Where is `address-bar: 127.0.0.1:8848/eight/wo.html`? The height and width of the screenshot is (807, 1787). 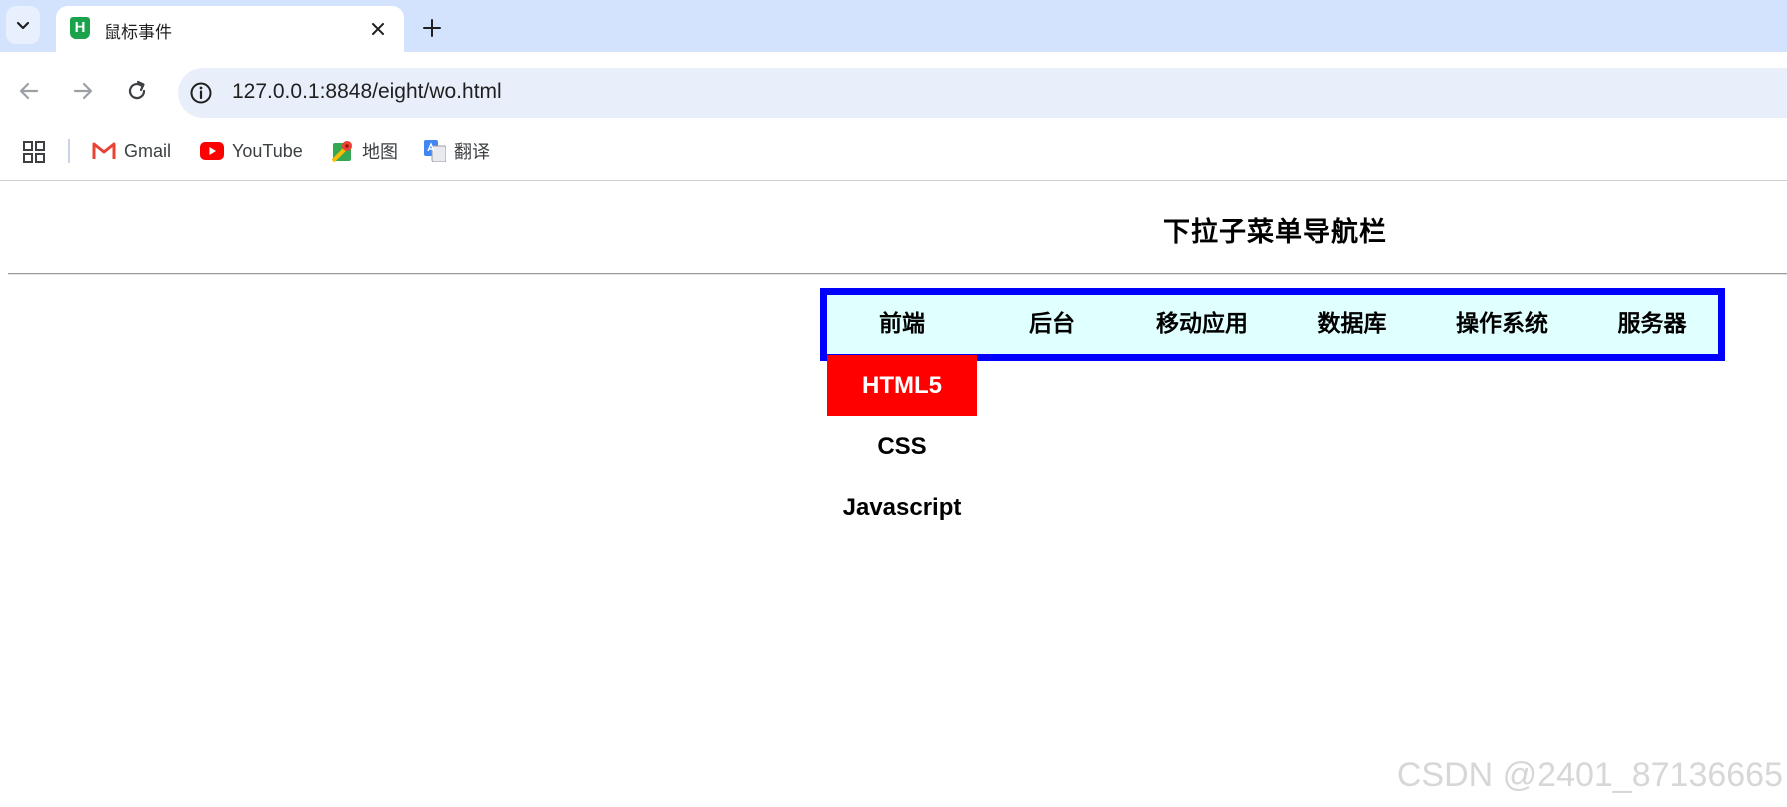
address-bar: 127.0.0.1:8848/eight/wo.html is located at coordinates (982, 93).